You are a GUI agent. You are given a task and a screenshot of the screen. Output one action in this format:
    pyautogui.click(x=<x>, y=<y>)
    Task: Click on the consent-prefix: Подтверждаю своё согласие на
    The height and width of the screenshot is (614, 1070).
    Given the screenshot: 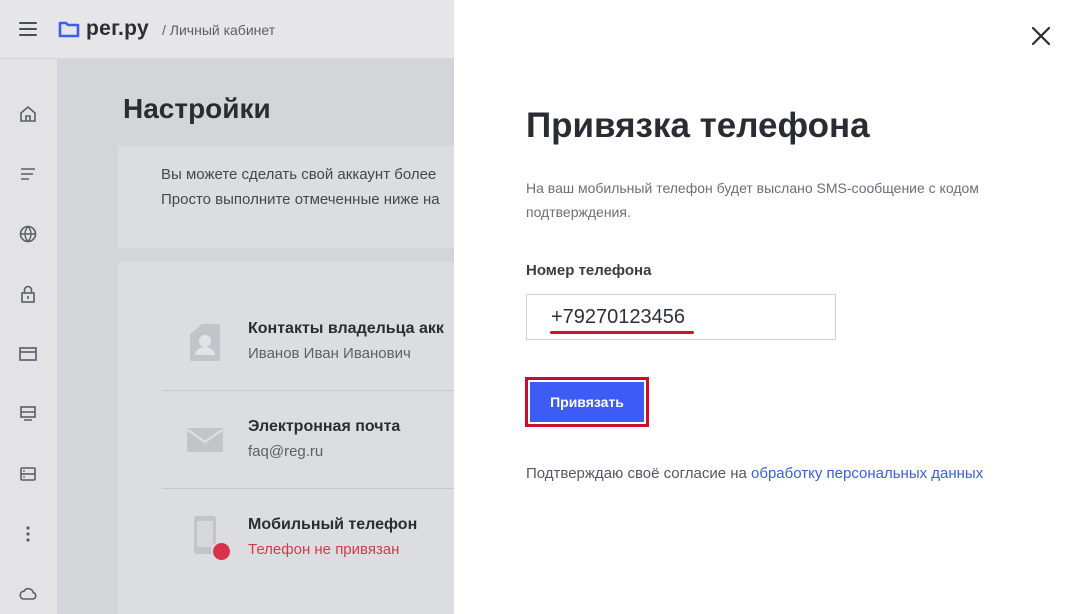 What is the action you would take?
    pyautogui.click(x=639, y=473)
    